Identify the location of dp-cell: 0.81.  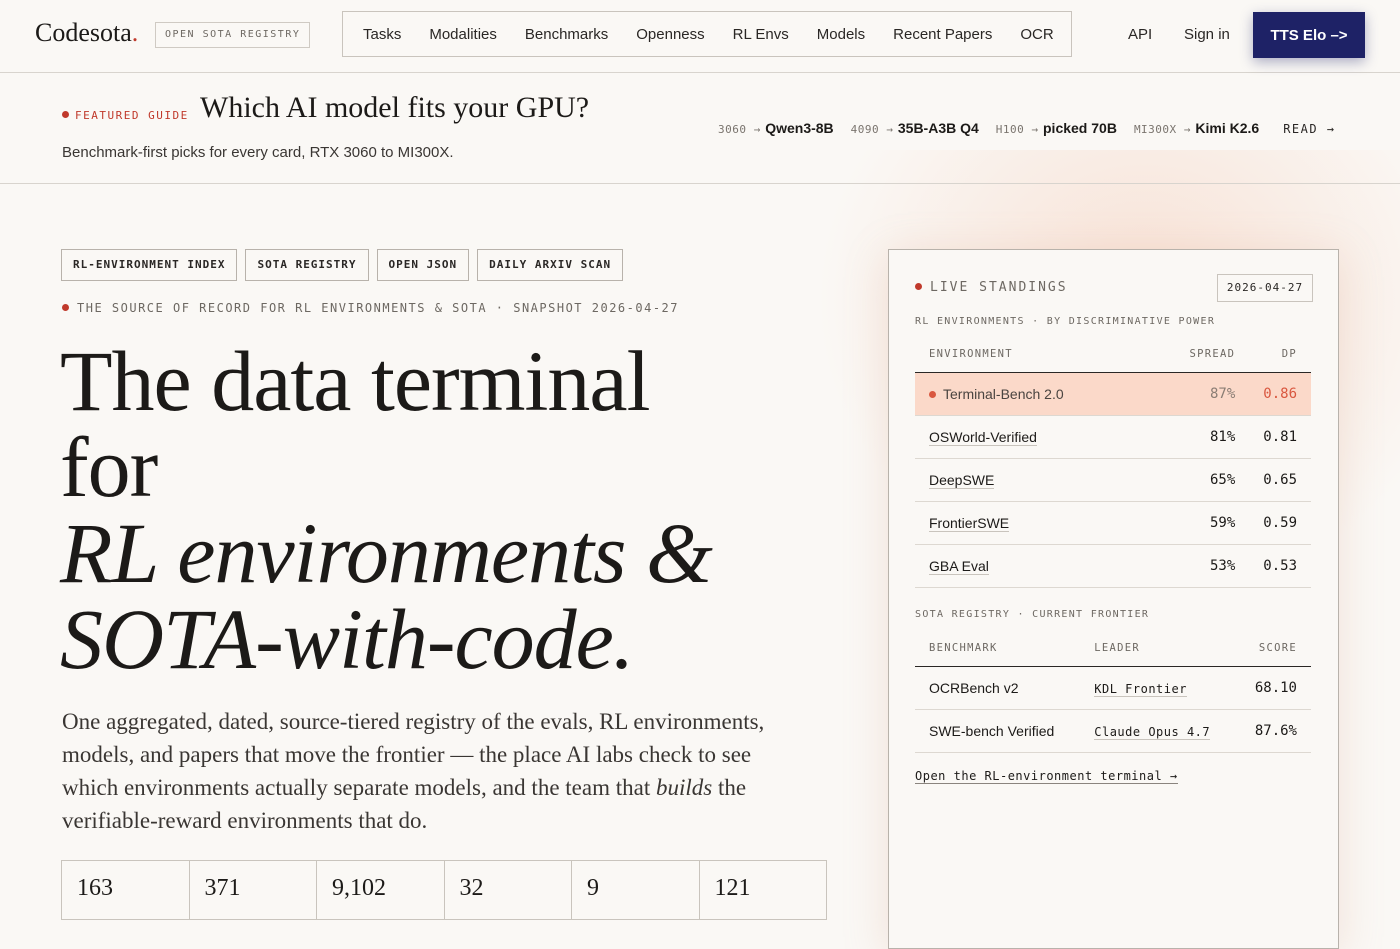
(1280, 437).